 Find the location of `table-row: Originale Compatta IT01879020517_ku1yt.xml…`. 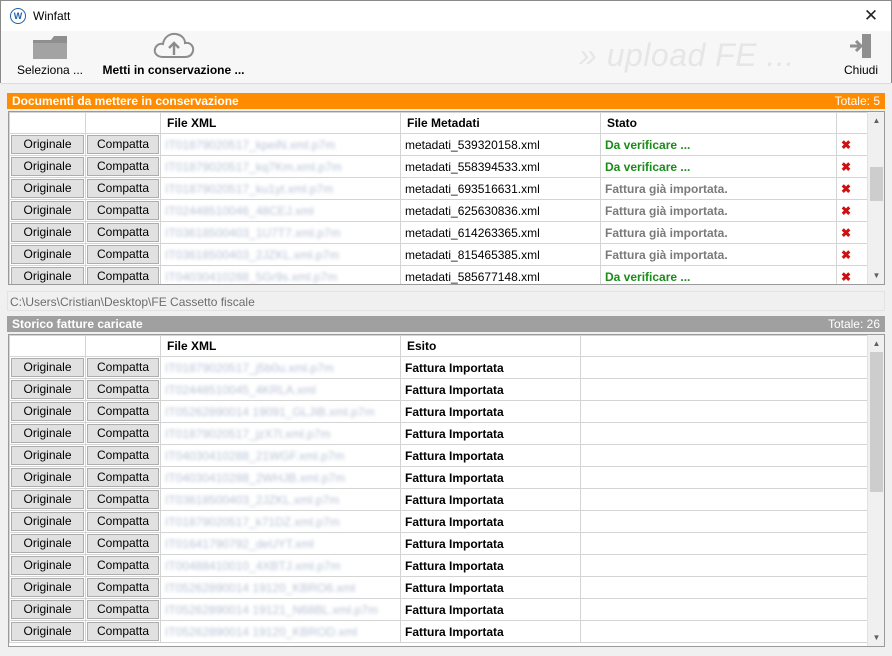

table-row: Originale Compatta IT01879020517_ku1yt.xml… is located at coordinates (439, 188).